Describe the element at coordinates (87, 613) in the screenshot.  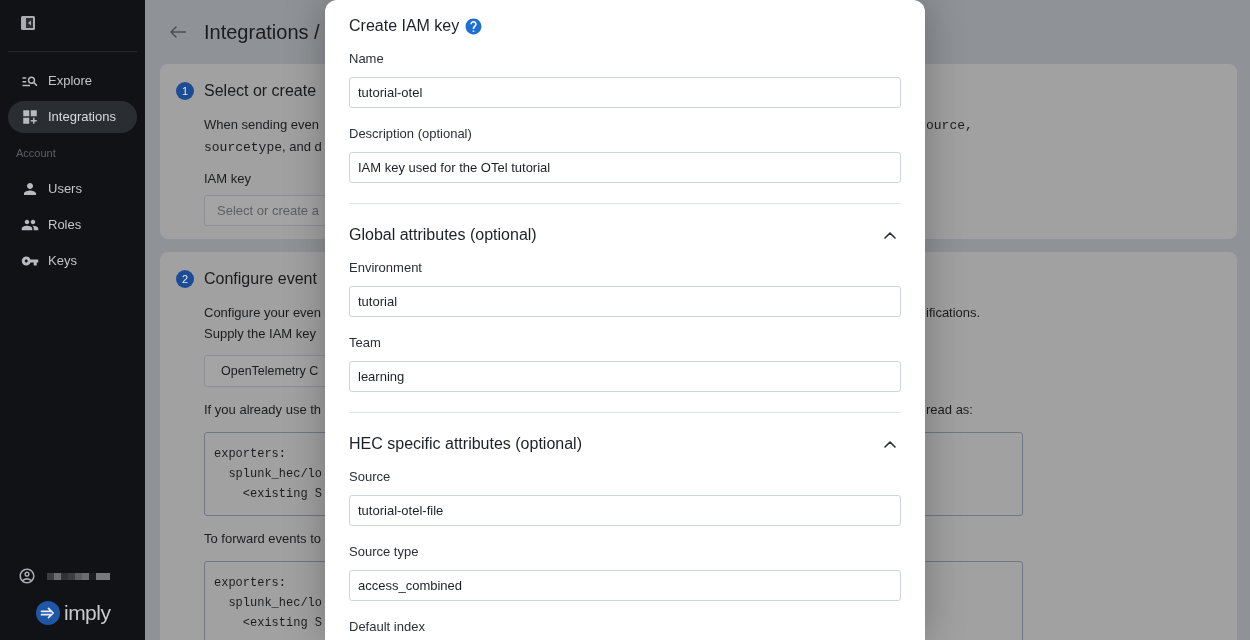
I see `logo-text: imply` at that location.